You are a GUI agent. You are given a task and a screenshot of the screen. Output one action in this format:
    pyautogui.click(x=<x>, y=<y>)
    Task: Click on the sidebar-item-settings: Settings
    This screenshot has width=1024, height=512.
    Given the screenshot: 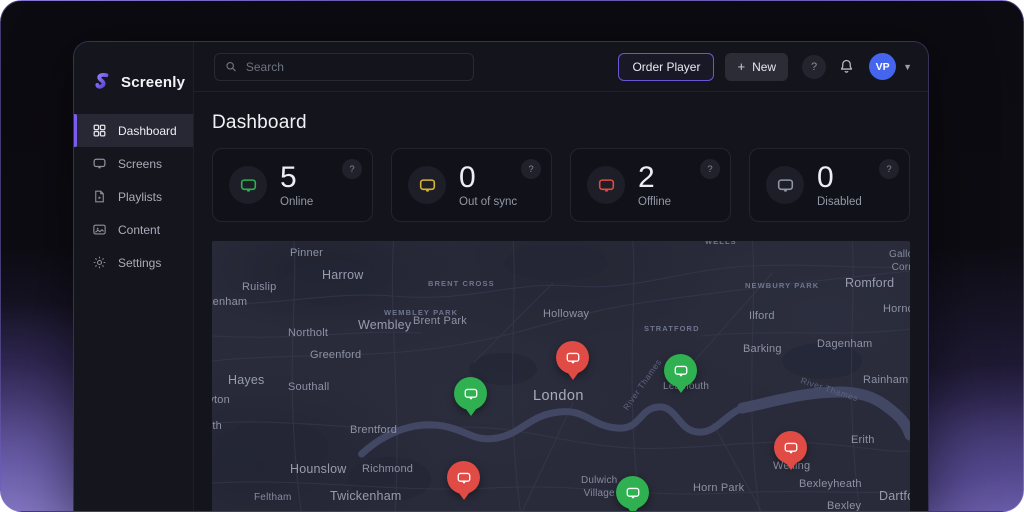 What is the action you would take?
    pyautogui.click(x=133, y=262)
    